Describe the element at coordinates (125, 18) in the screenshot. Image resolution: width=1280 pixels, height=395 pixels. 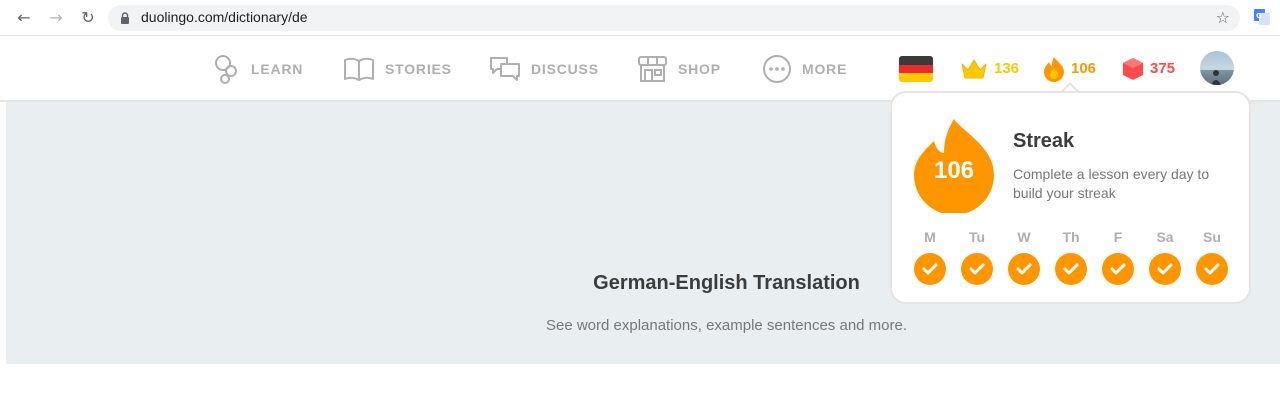
I see `lock-icon` at that location.